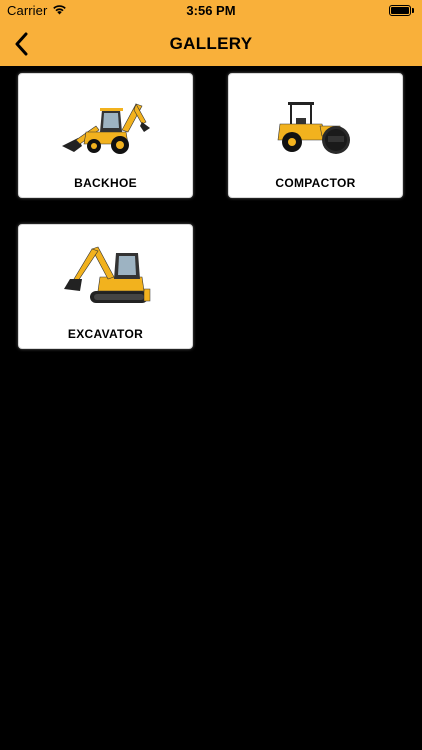 The height and width of the screenshot is (750, 422). Describe the element at coordinates (315, 183) in the screenshot. I see `gallery-item-label: COMPACTOR` at that location.